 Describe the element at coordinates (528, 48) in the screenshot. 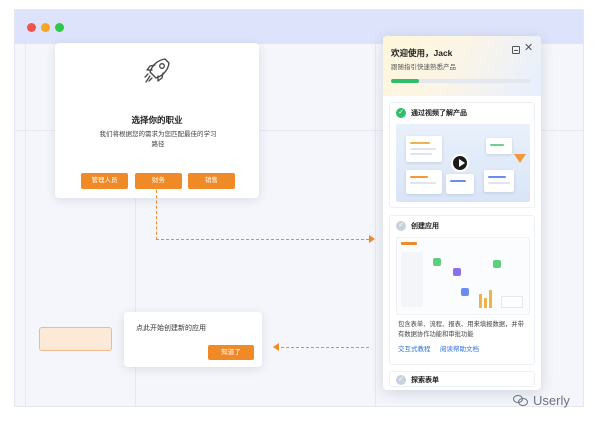

I see `close-icon: ✕` at that location.